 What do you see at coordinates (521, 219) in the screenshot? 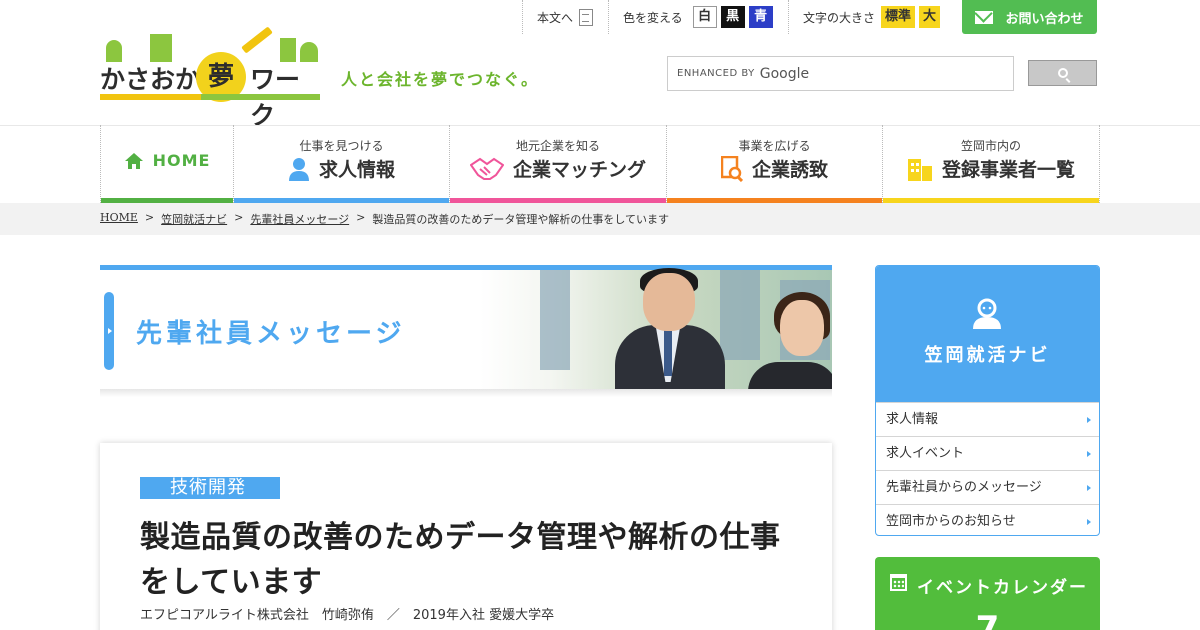
I see `breadcrumb-current: 製造品質の改善のためデータ管理や解析の仕事をしています` at bounding box center [521, 219].